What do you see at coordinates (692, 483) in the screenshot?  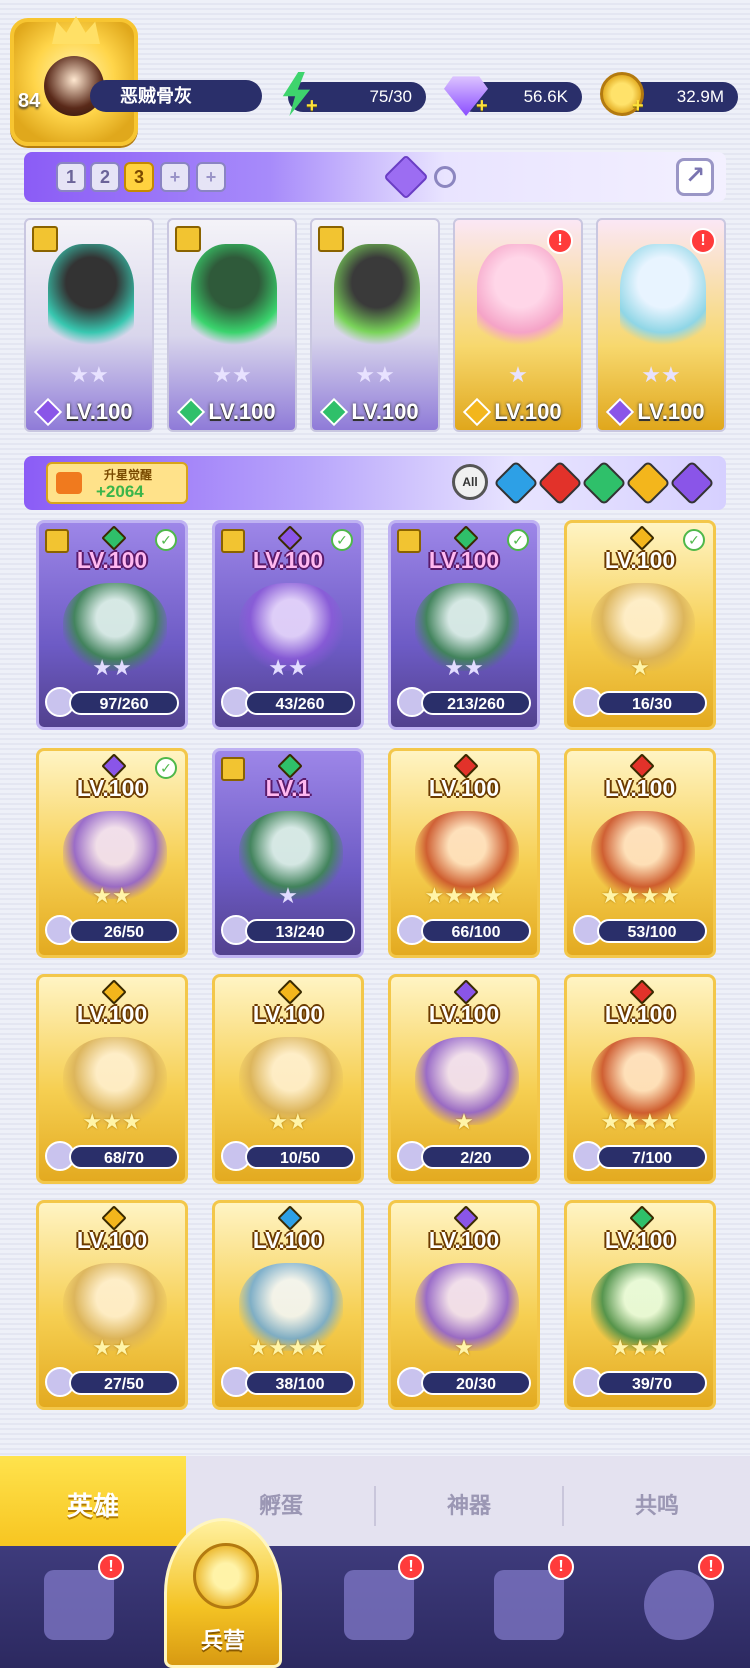 I see `filter-dark-icon` at bounding box center [692, 483].